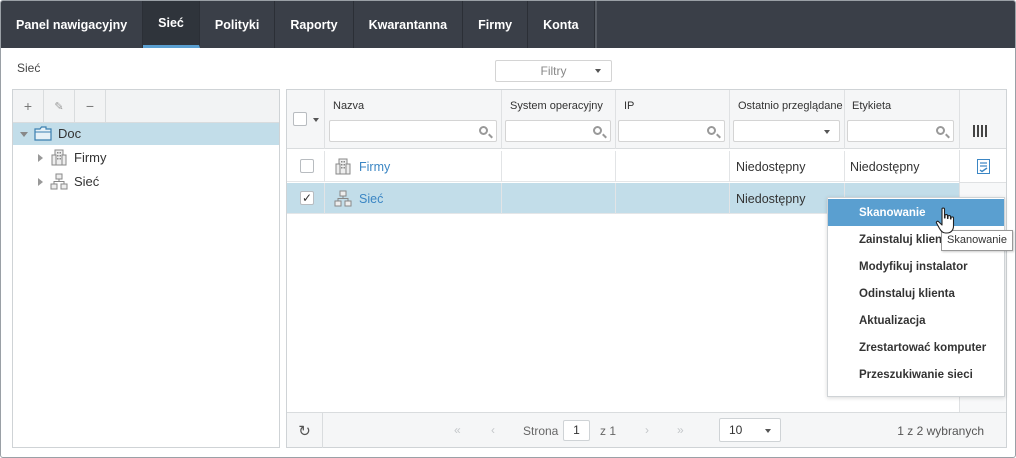 The image size is (1016, 458). Describe the element at coordinates (916, 320) in the screenshot. I see `menu-item-aktualizacja: Aktualizacja` at that location.